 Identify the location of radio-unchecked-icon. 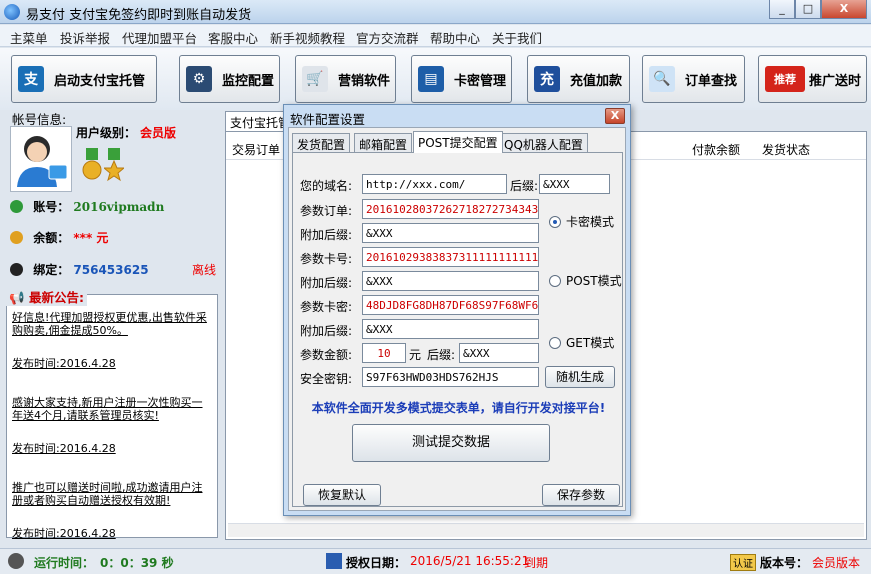
(555, 342).